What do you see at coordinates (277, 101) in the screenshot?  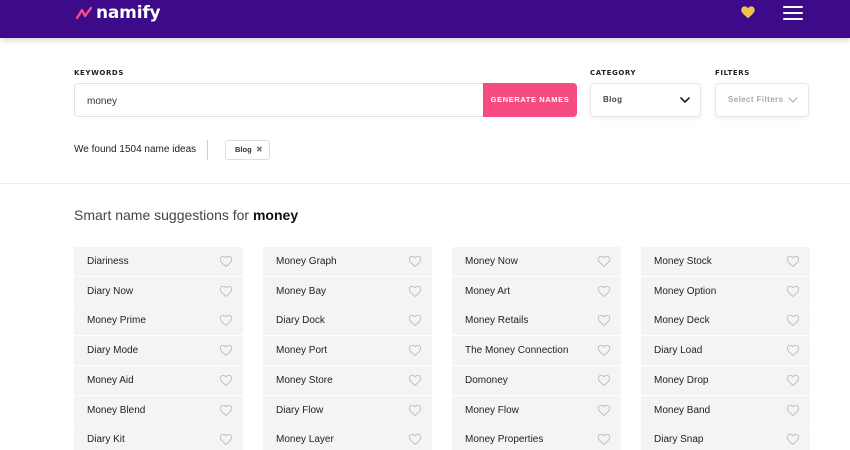 I see `keyword-input` at bounding box center [277, 101].